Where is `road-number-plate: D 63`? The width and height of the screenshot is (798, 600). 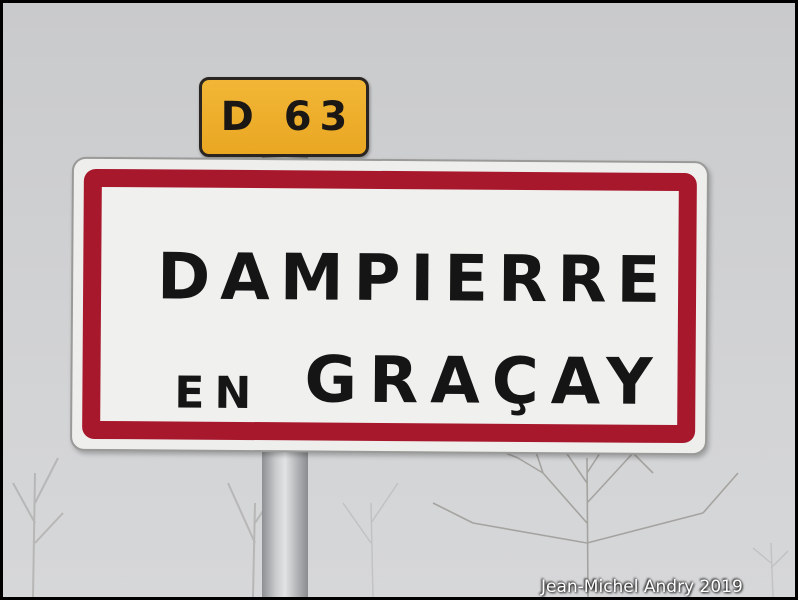
road-number-plate: D 63 is located at coordinates (284, 117).